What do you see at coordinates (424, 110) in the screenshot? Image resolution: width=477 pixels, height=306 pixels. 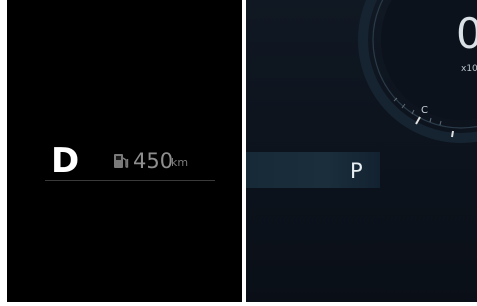 I see `temp-cold-label: C` at bounding box center [424, 110].